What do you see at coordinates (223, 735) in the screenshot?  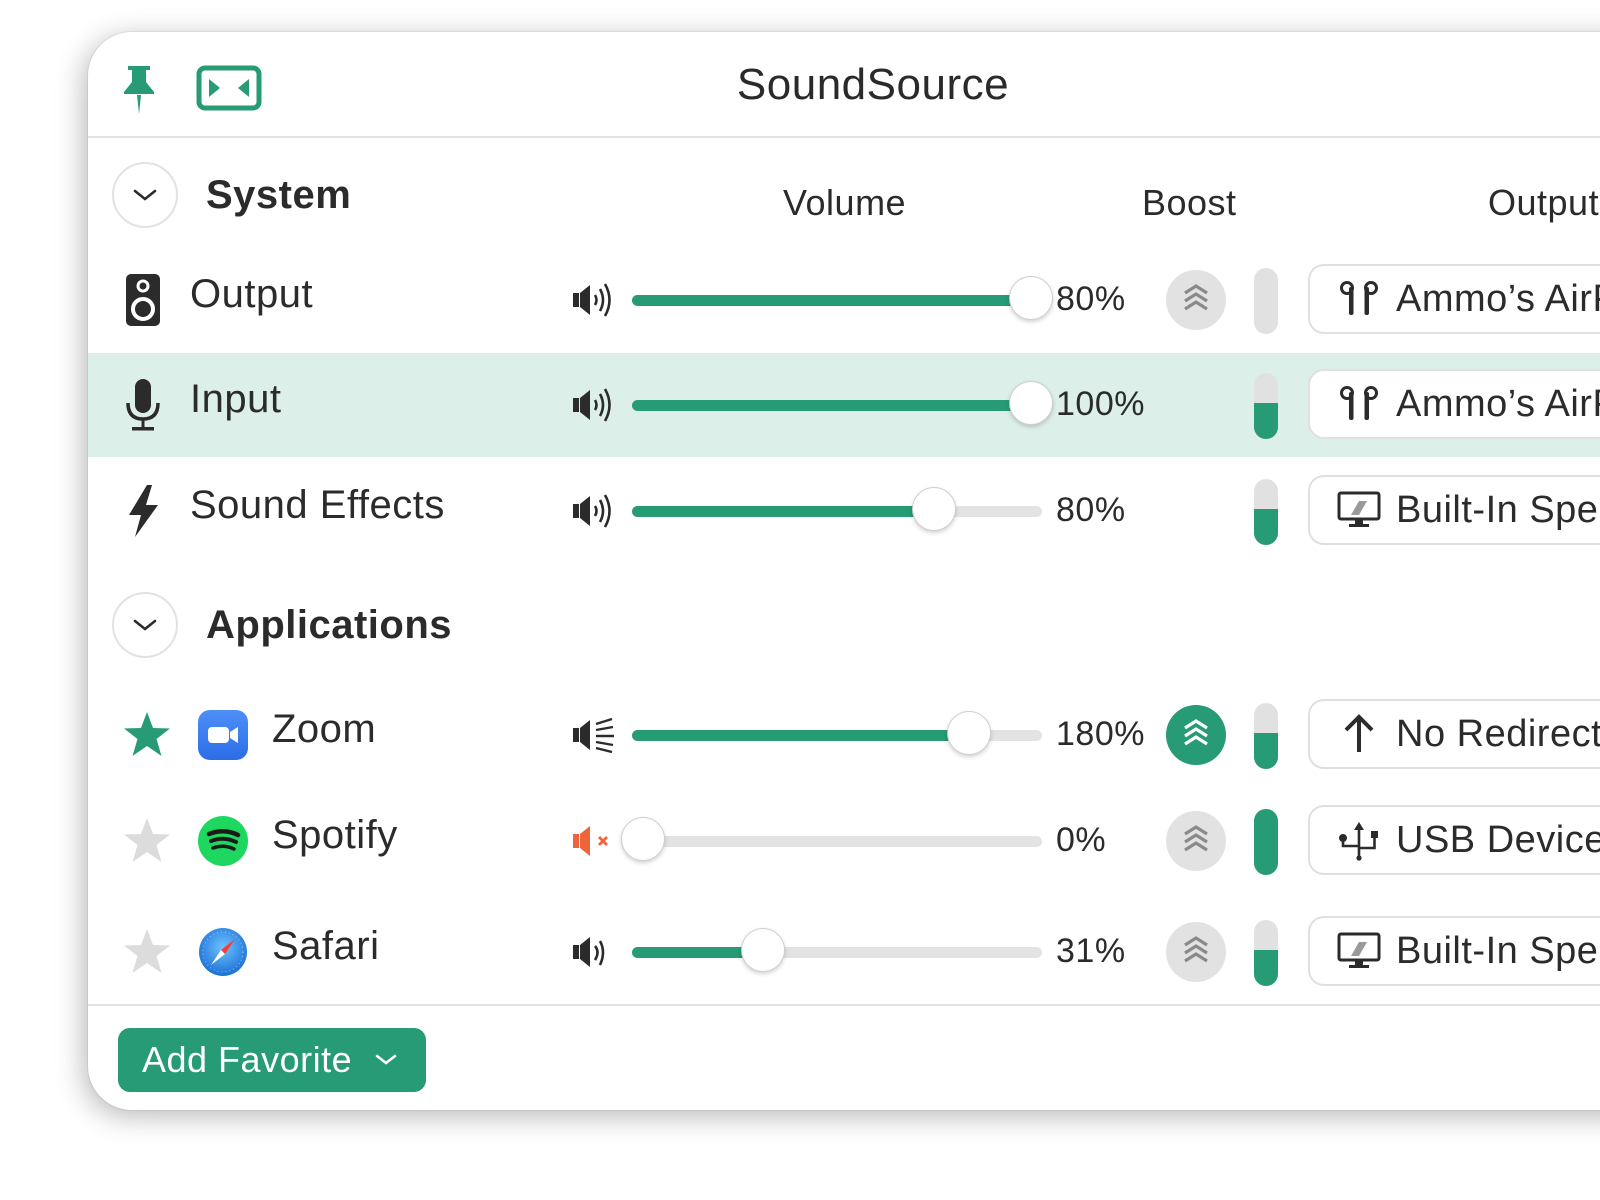 I see `zoom-app-icon` at bounding box center [223, 735].